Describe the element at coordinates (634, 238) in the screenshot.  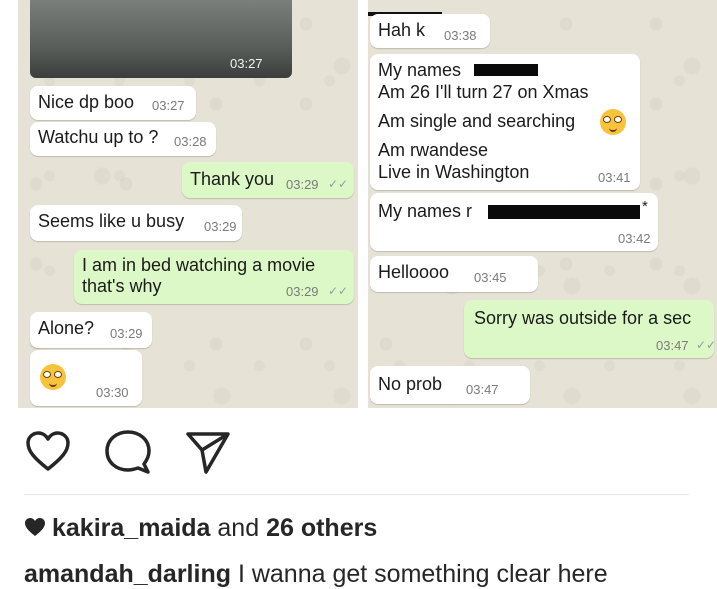
I see `message-time: 03:42` at that location.